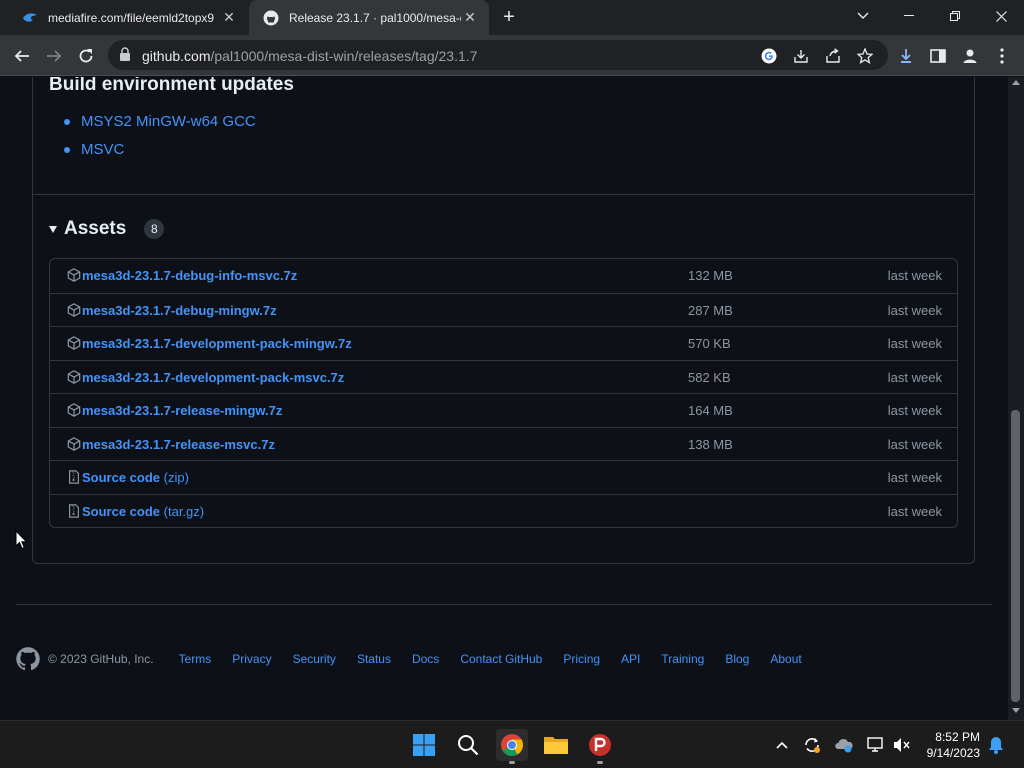 The image size is (1024, 768). I want to click on scroll-down-arrow-icon, so click(1016, 710).